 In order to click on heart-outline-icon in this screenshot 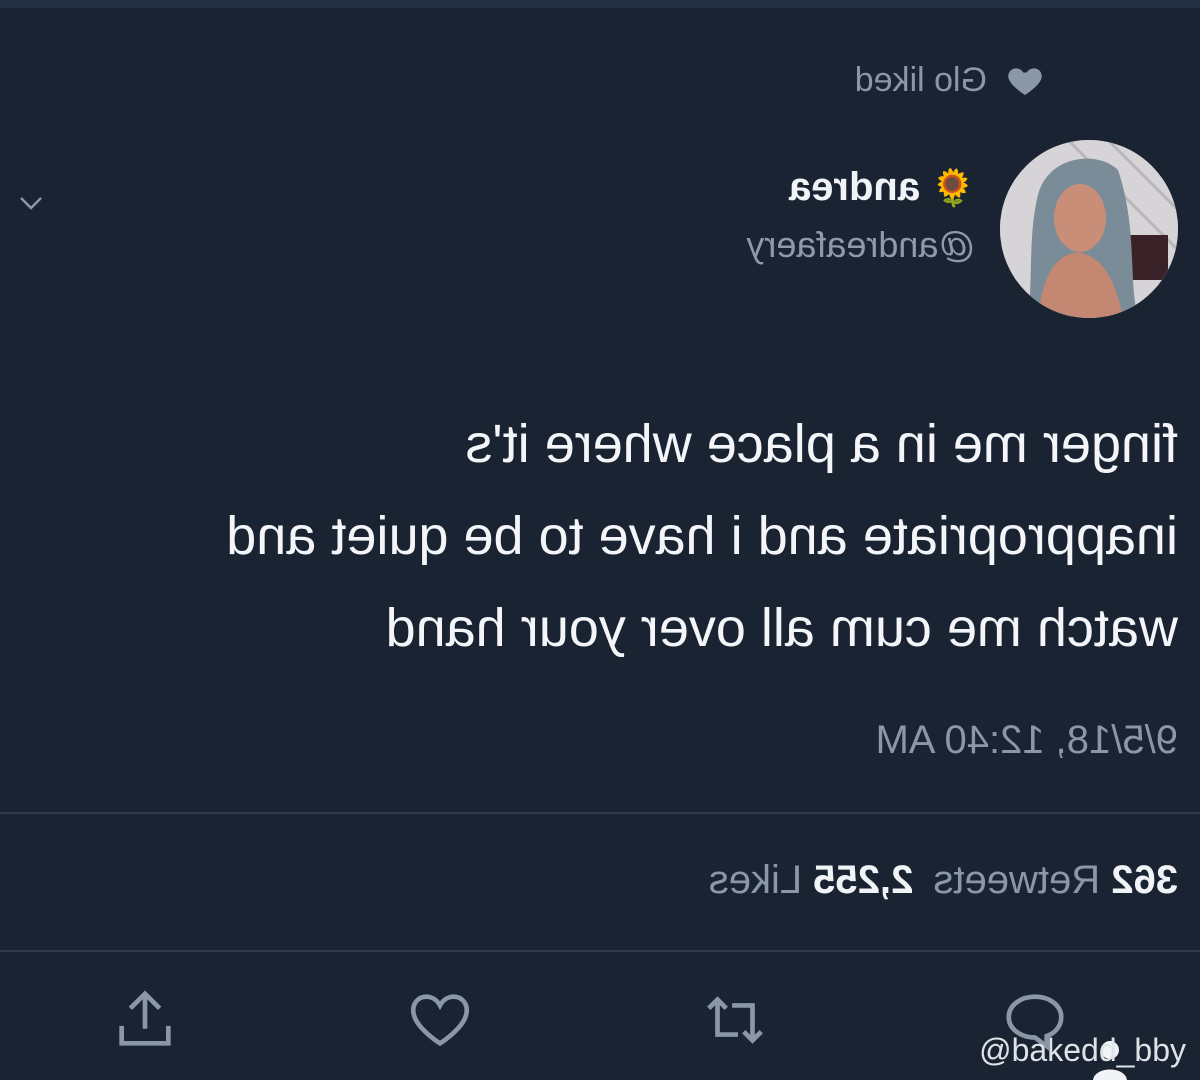, I will do `click(440, 1020)`.